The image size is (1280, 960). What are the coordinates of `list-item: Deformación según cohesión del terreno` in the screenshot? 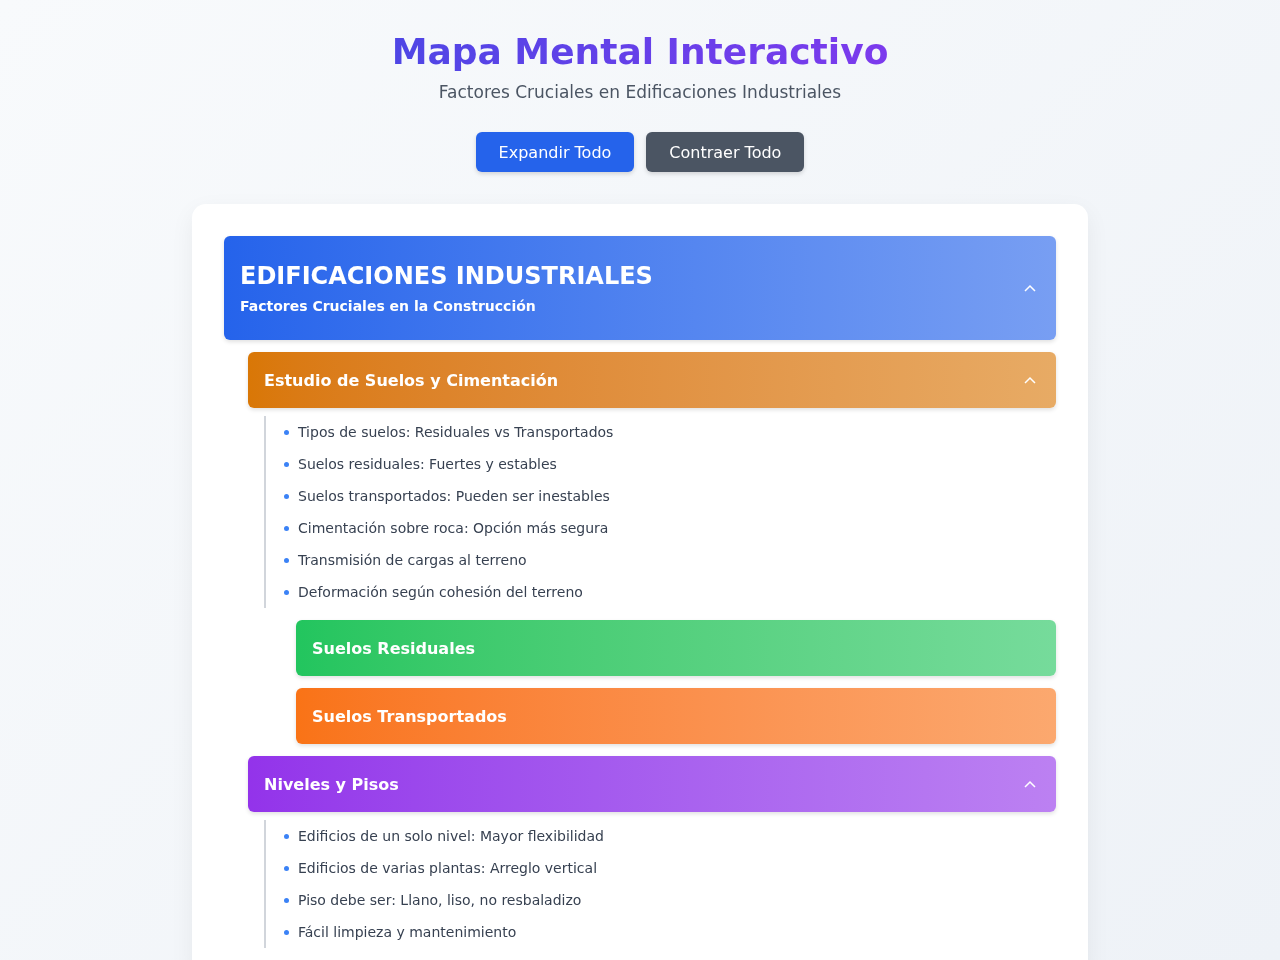 It's located at (440, 592).